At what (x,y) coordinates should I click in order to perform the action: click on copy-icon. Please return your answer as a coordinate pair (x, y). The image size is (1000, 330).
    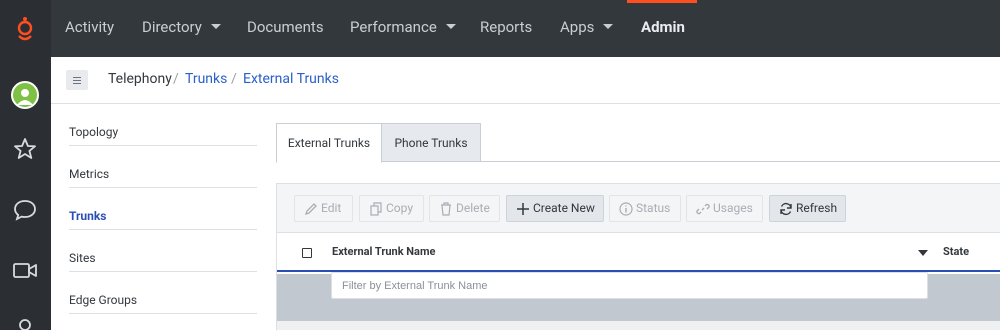
    Looking at the image, I should click on (376, 209).